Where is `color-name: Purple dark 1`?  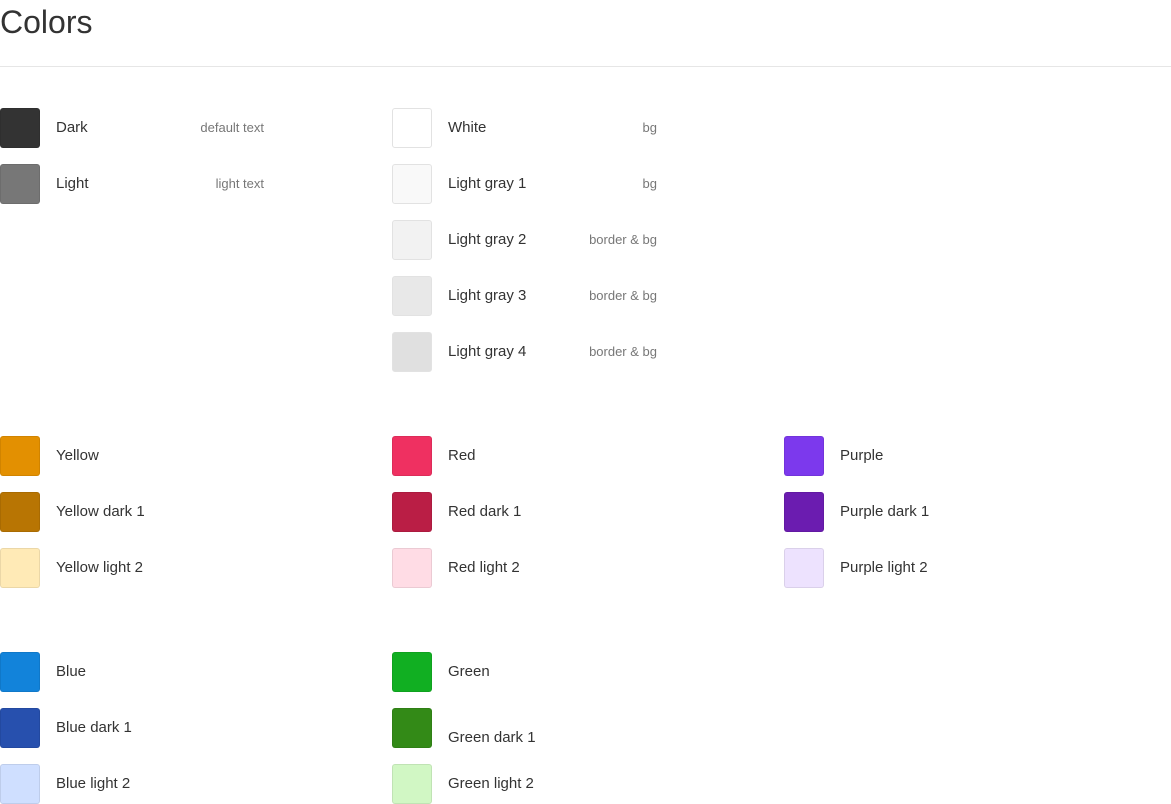 color-name: Purple dark 1 is located at coordinates (885, 511).